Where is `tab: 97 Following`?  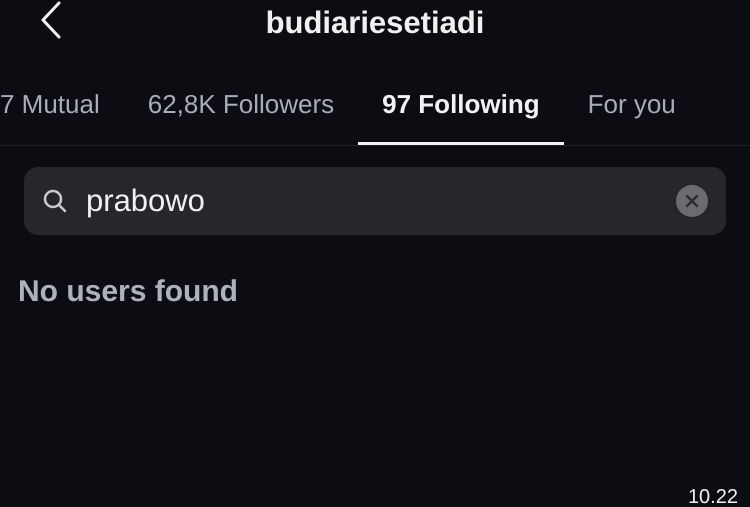 tab: 97 Following is located at coordinates (461, 102).